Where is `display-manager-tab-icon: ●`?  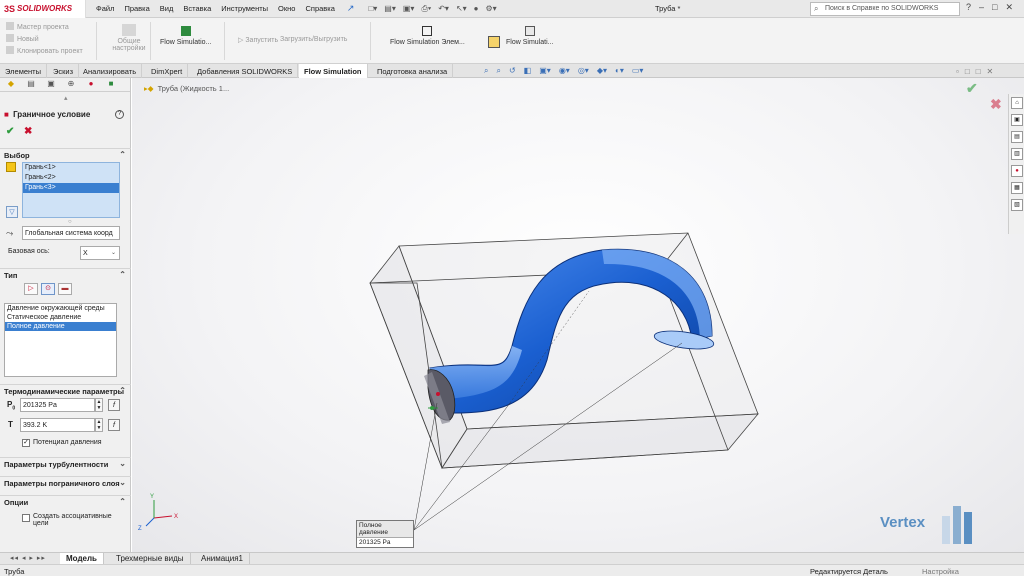 display-manager-tab-icon: ● is located at coordinates (91, 85).